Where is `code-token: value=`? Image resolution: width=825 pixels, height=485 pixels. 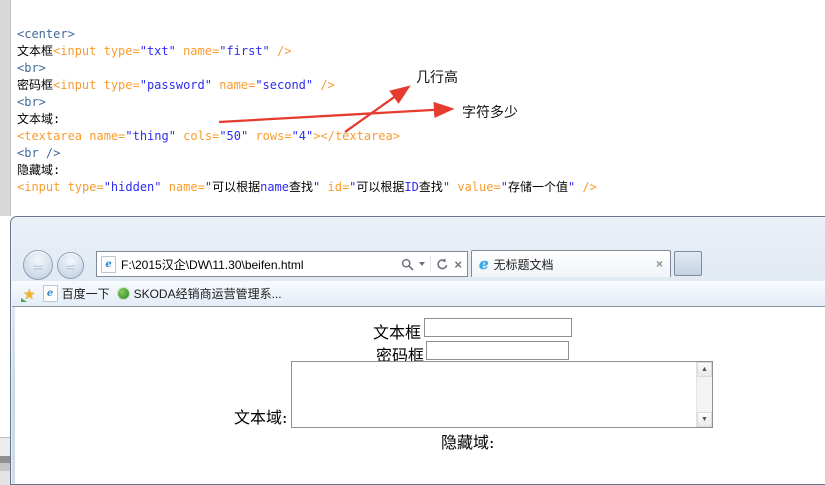
code-token: value= is located at coordinates (475, 187).